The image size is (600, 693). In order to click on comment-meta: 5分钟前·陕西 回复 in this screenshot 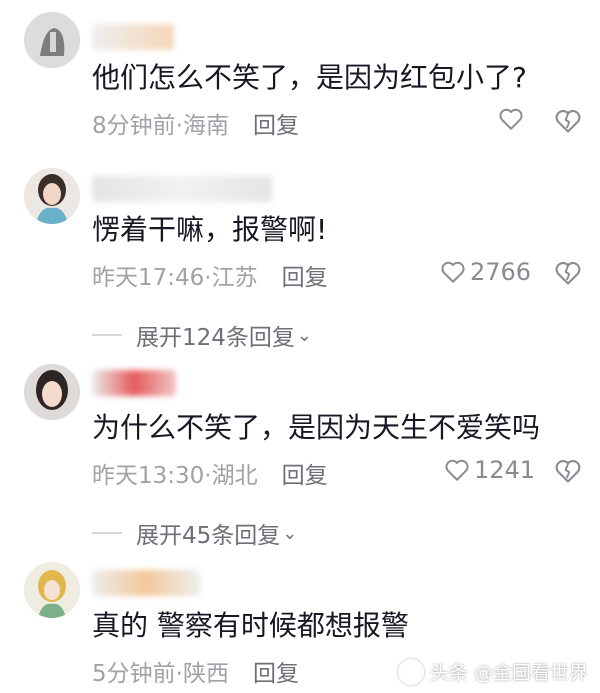, I will do `click(195, 671)`.